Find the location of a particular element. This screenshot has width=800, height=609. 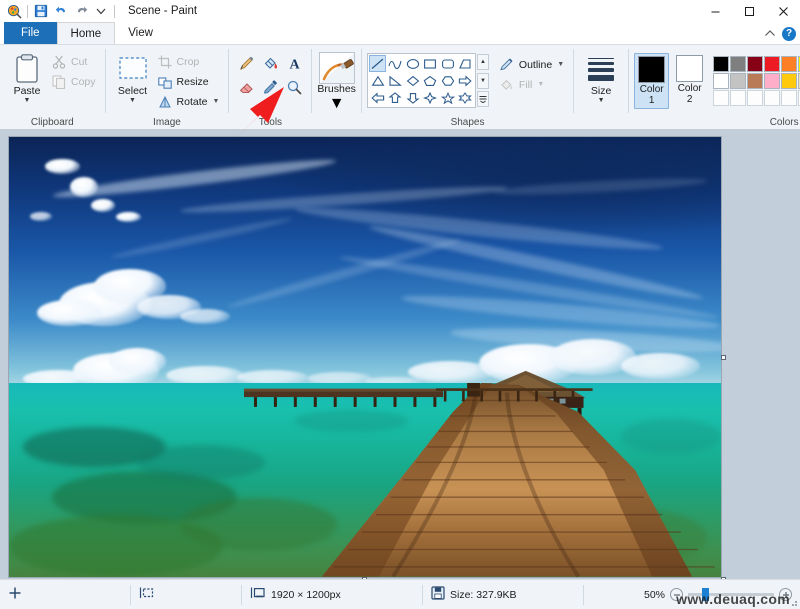

maximize-button is located at coordinates (749, 11).